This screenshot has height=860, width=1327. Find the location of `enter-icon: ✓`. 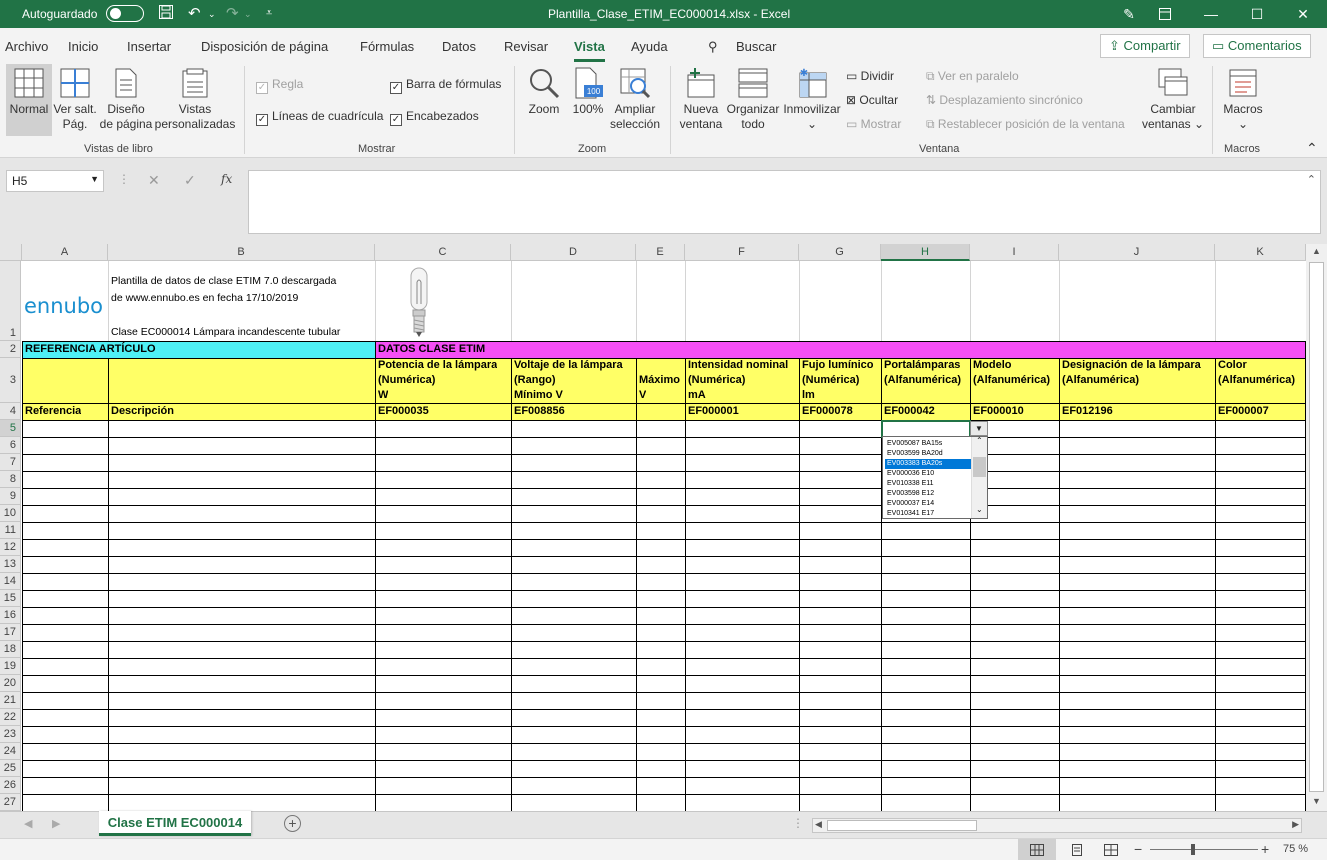

enter-icon: ✓ is located at coordinates (190, 180).